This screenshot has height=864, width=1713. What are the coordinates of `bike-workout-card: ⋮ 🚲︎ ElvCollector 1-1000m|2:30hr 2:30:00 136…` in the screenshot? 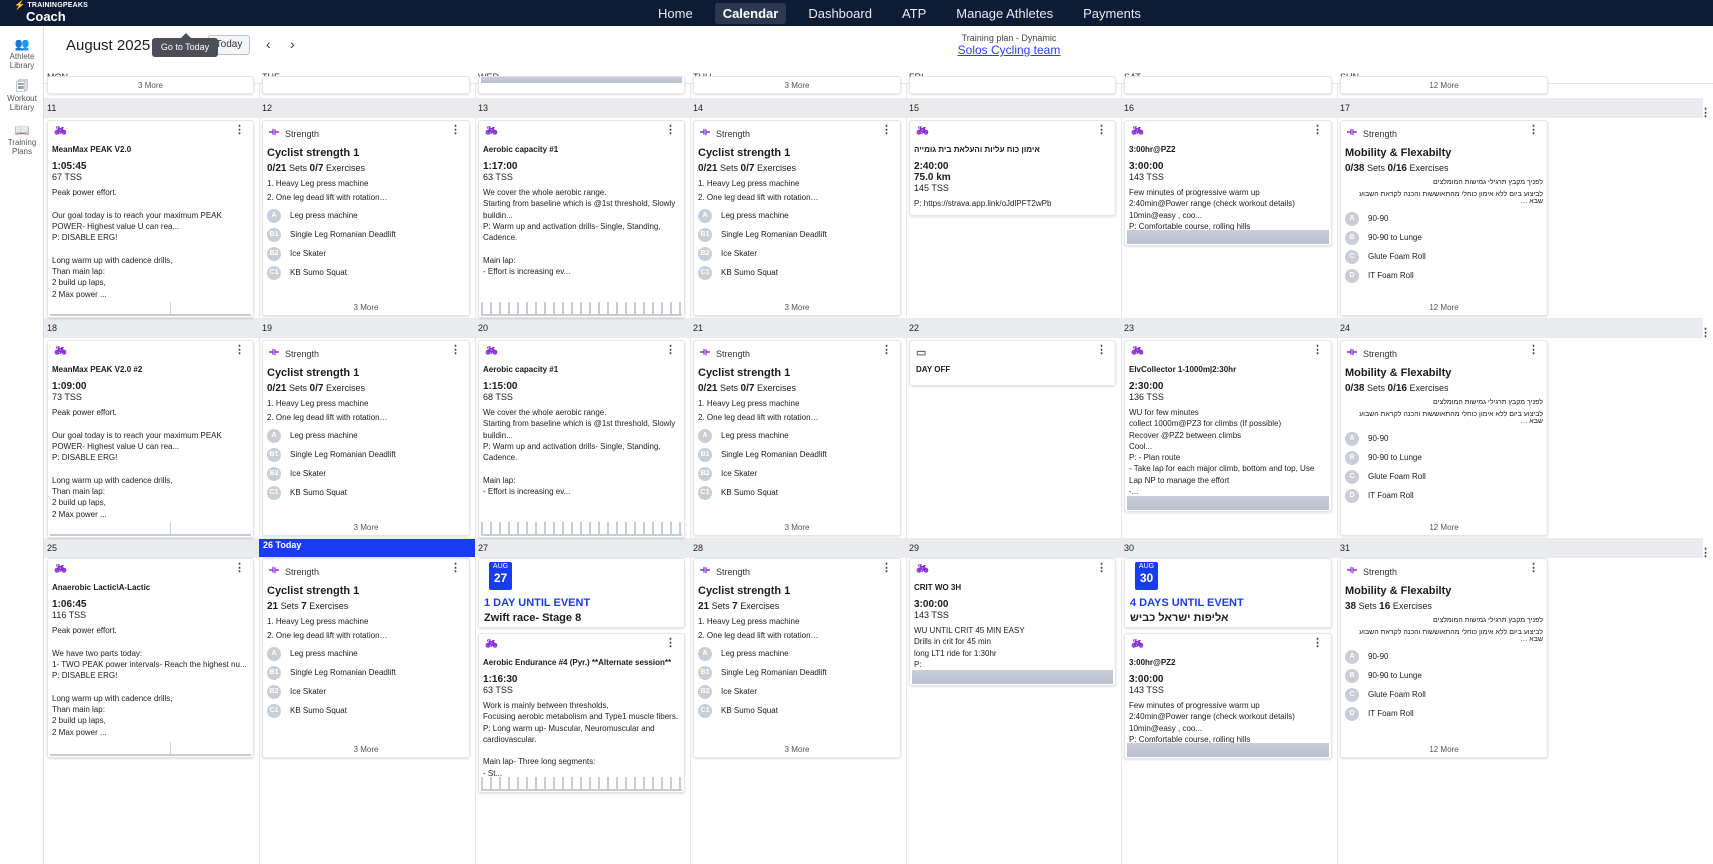 It's located at (1228, 426).